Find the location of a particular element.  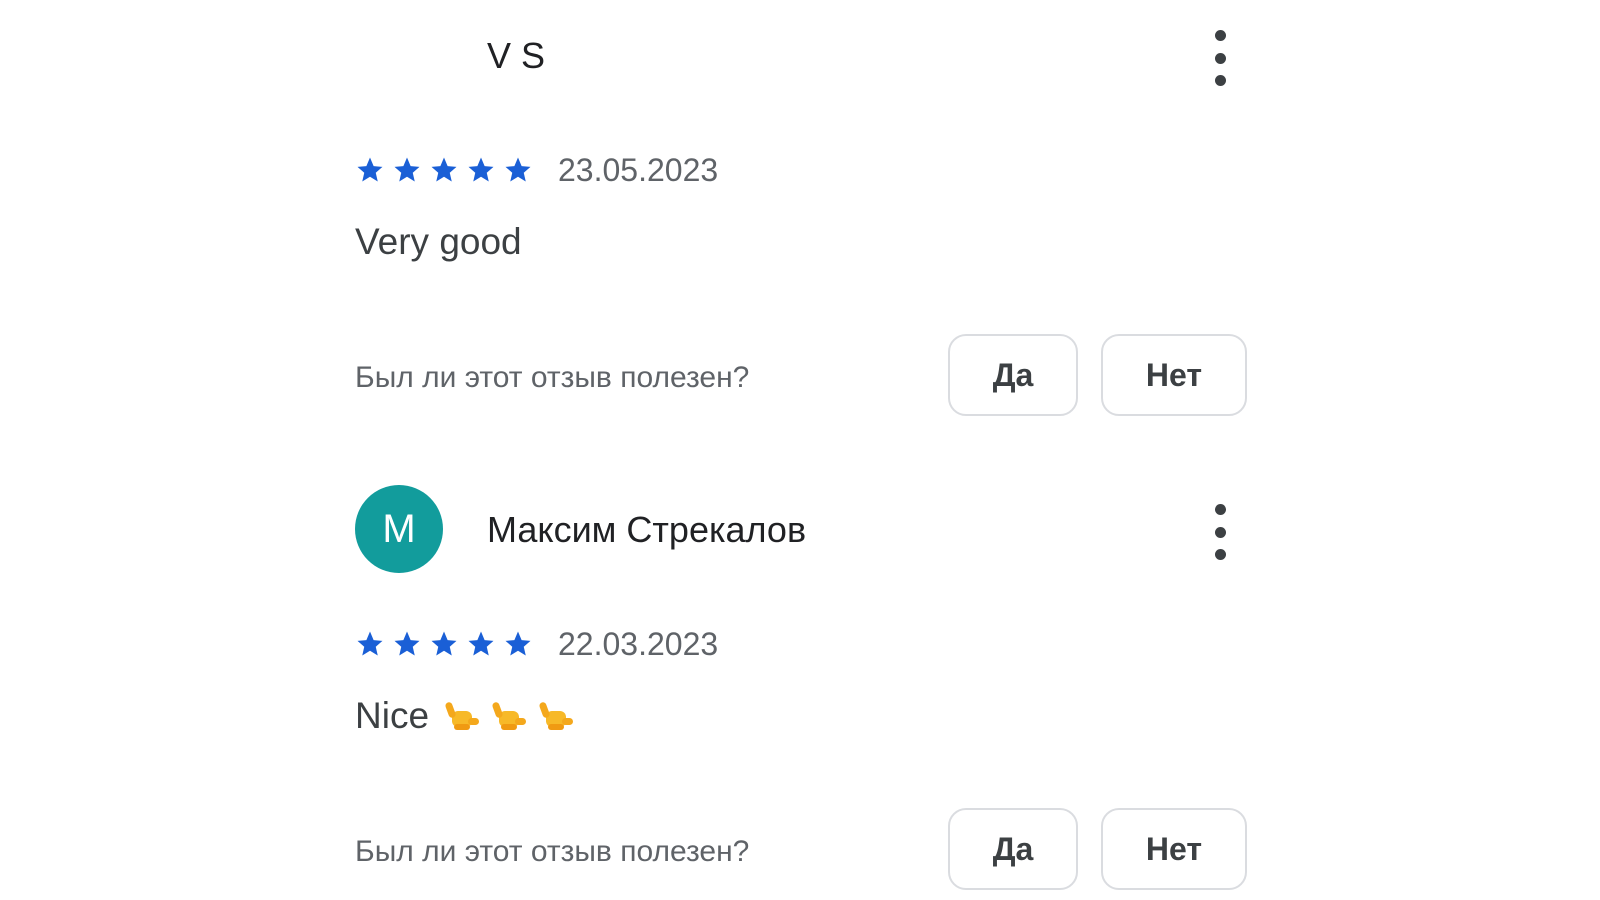

avatar is located at coordinates (399, 55).